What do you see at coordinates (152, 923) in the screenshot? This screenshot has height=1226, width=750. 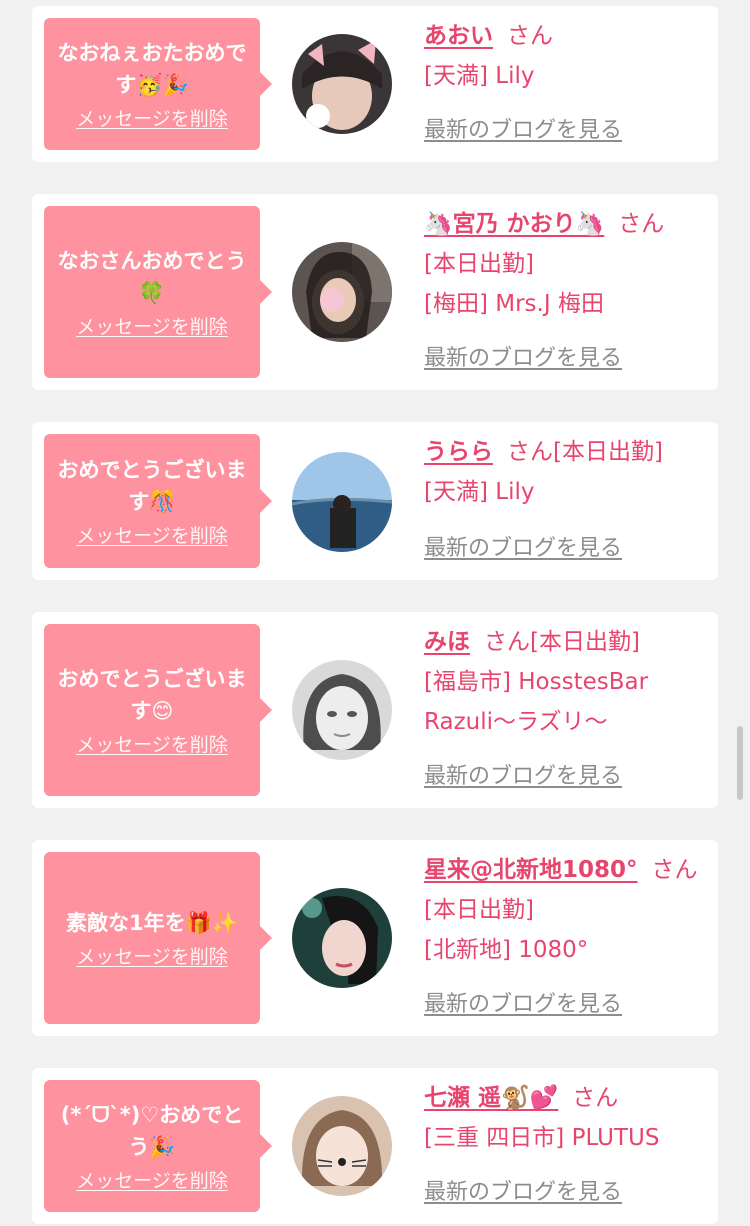 I see `message-text: 素敵な1年を🎁✨` at bounding box center [152, 923].